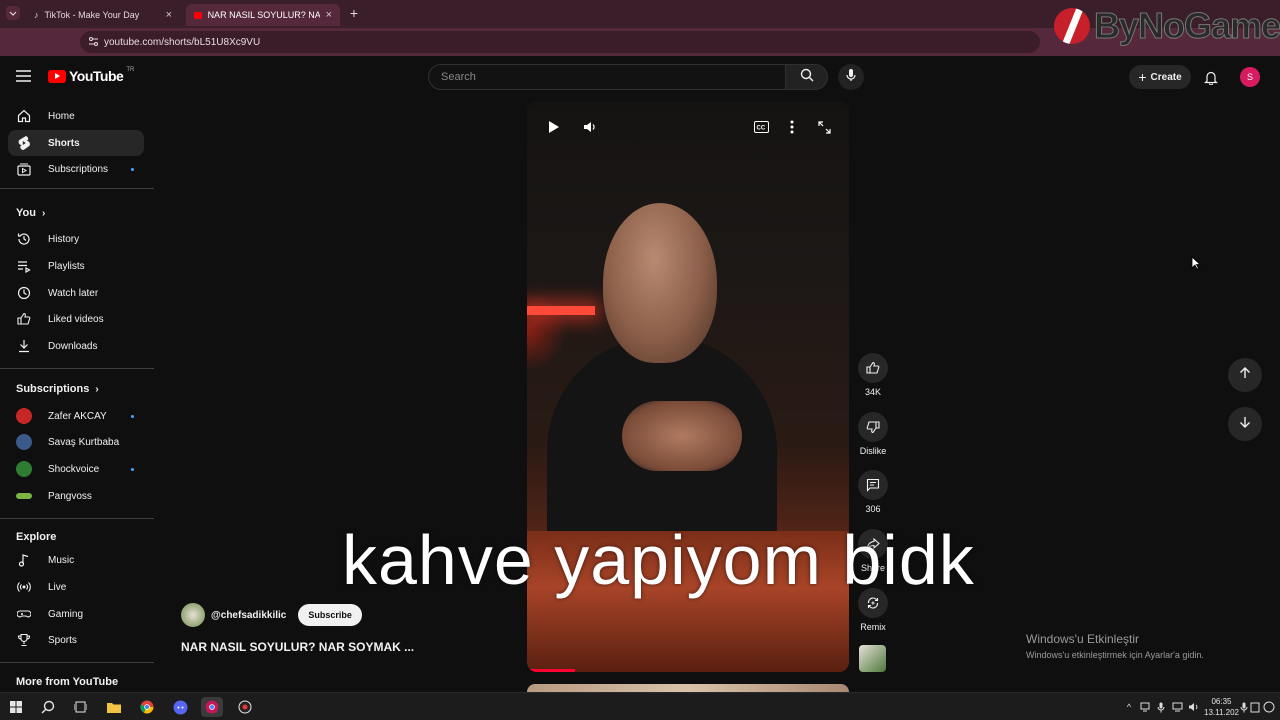  What do you see at coordinates (682, 436) in the screenshot?
I see `video-person-hand` at bounding box center [682, 436].